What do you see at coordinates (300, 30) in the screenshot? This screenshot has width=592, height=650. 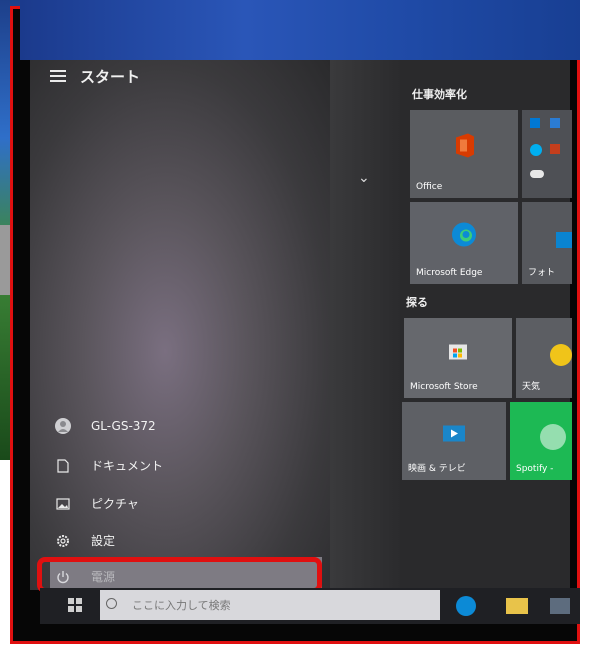 I see `desktop-top-strip` at bounding box center [300, 30].